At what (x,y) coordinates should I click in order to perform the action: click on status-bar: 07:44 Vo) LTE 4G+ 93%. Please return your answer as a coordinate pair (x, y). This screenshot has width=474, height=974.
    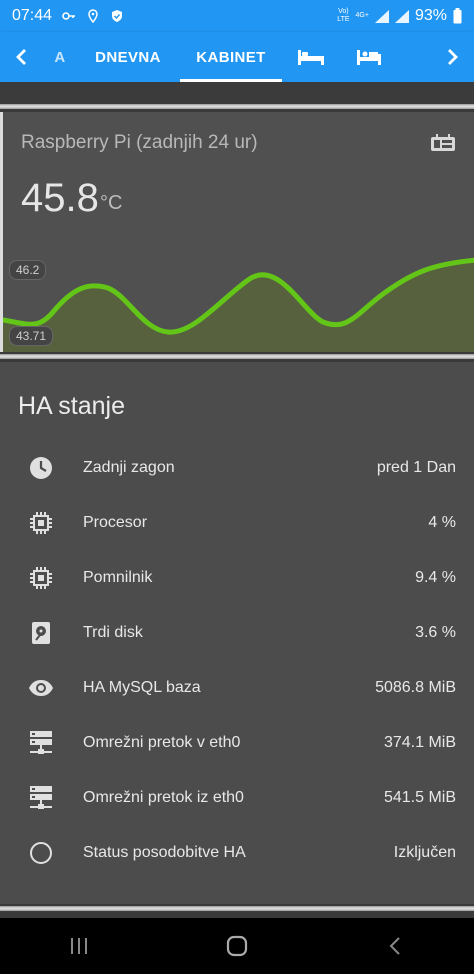
    Looking at the image, I should click on (237, 16).